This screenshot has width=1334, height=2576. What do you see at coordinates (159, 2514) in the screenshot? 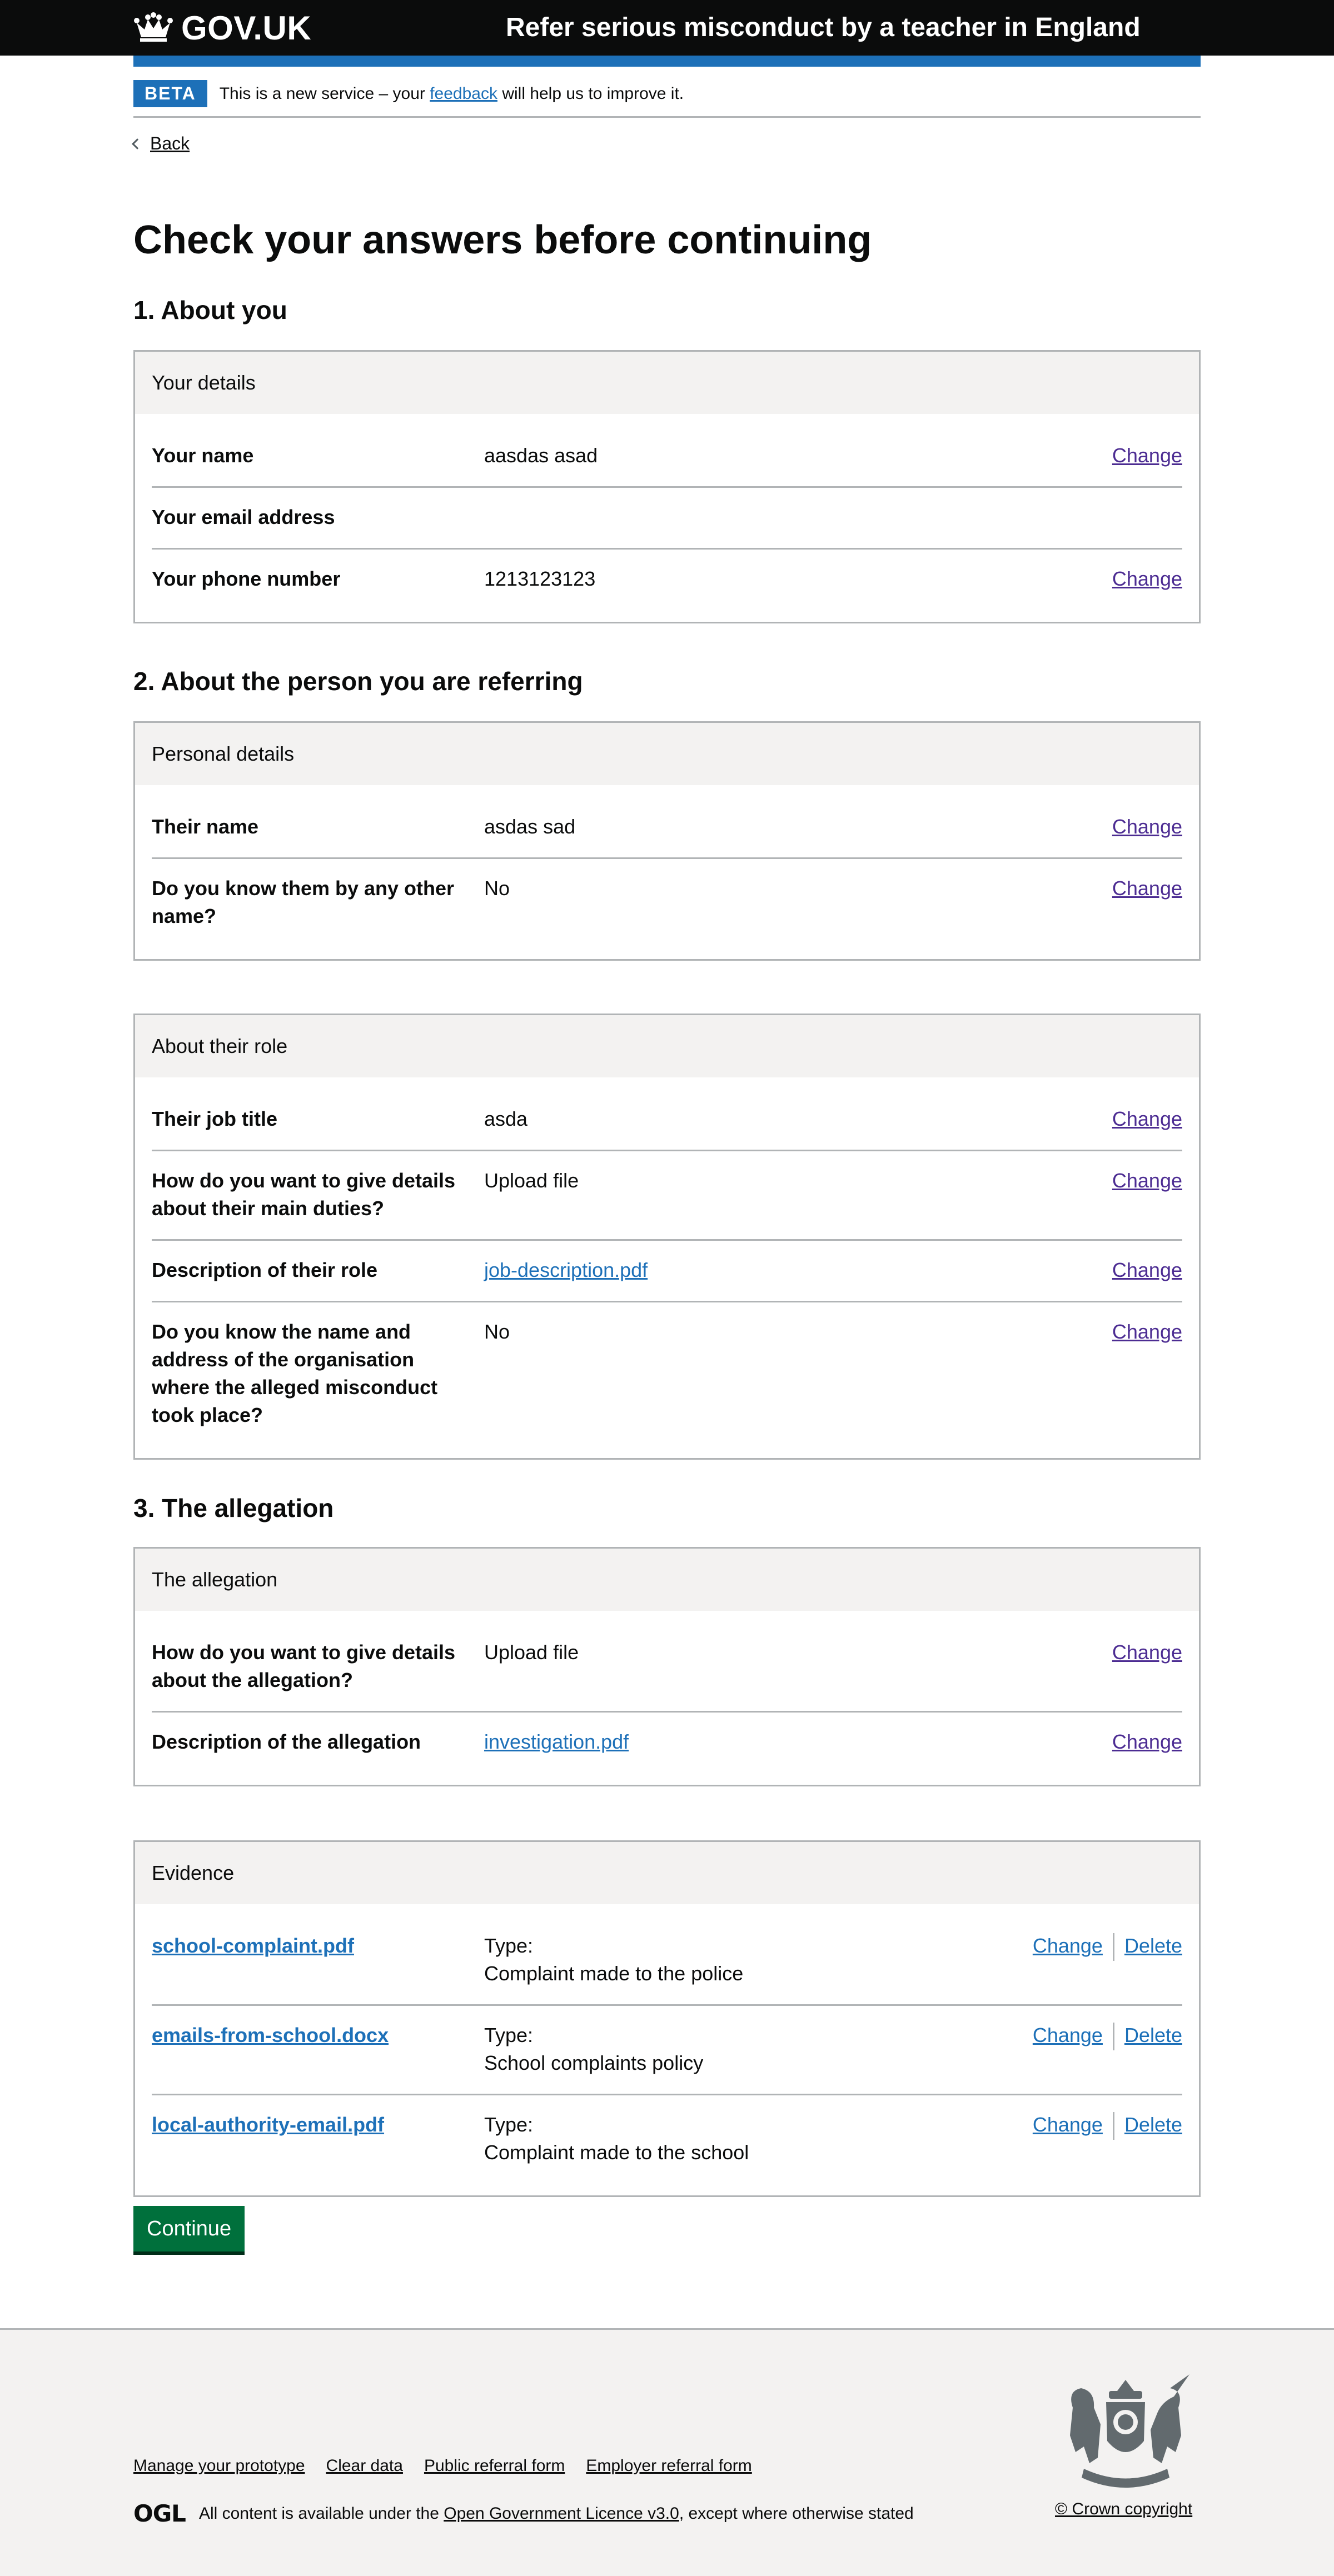
I see `ogl-logo: OGL` at bounding box center [159, 2514].